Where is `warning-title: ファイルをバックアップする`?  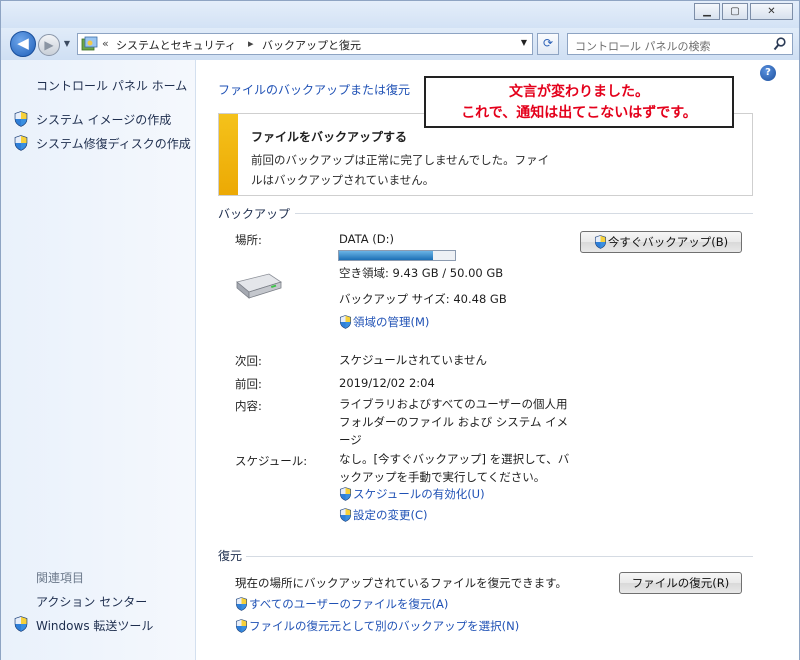
warning-title: ファイルをバックアップする is located at coordinates (329, 137).